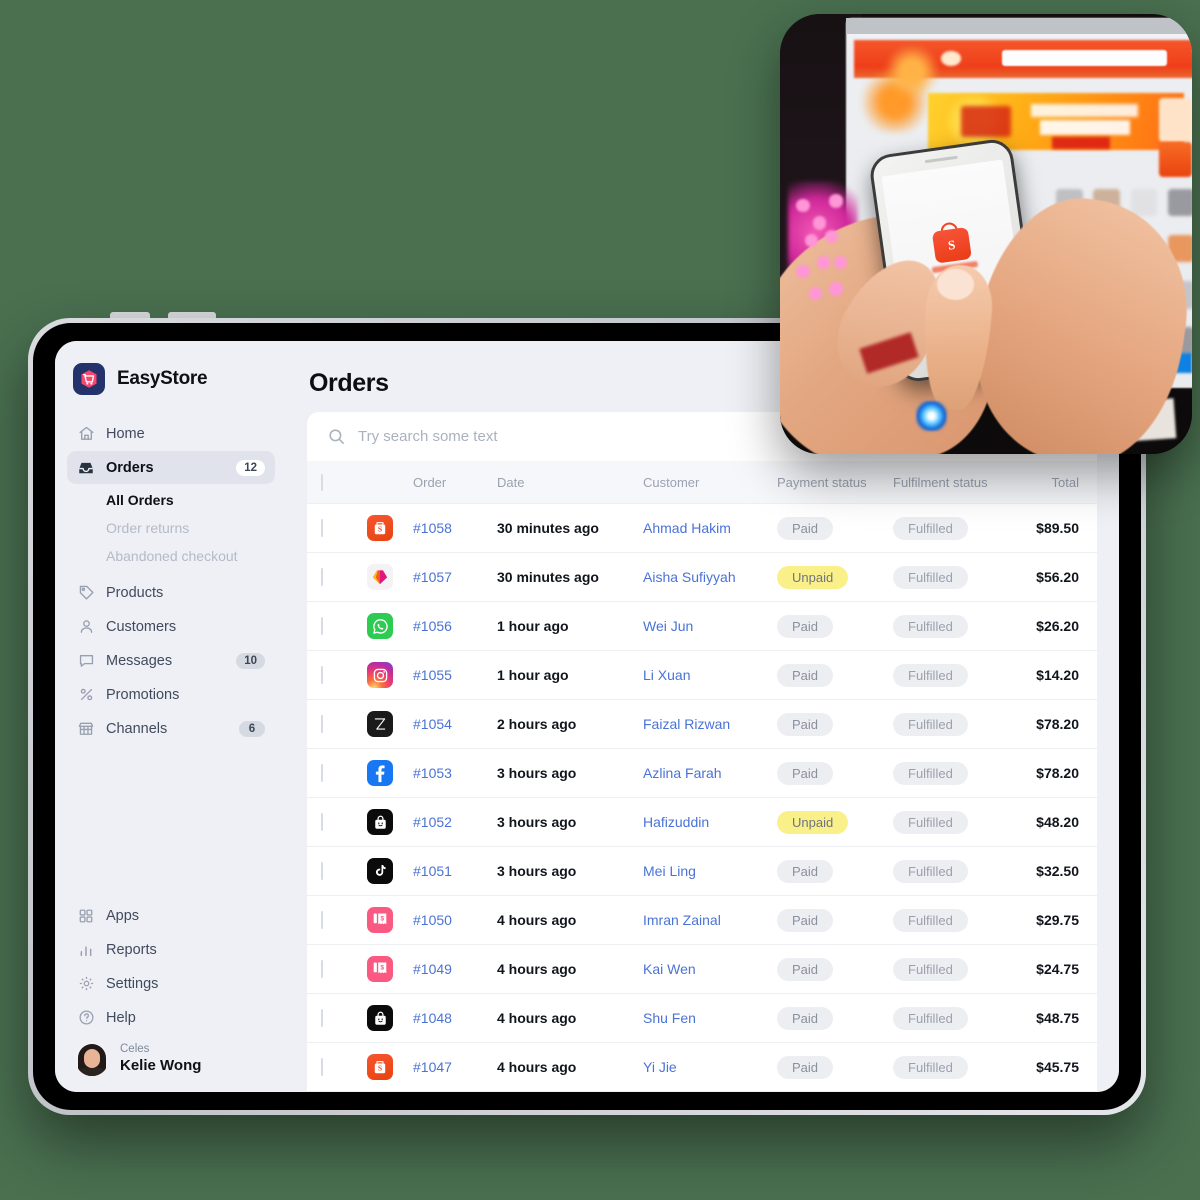  Describe the element at coordinates (171, 376) in the screenshot. I see `brand: EasyStore` at that location.